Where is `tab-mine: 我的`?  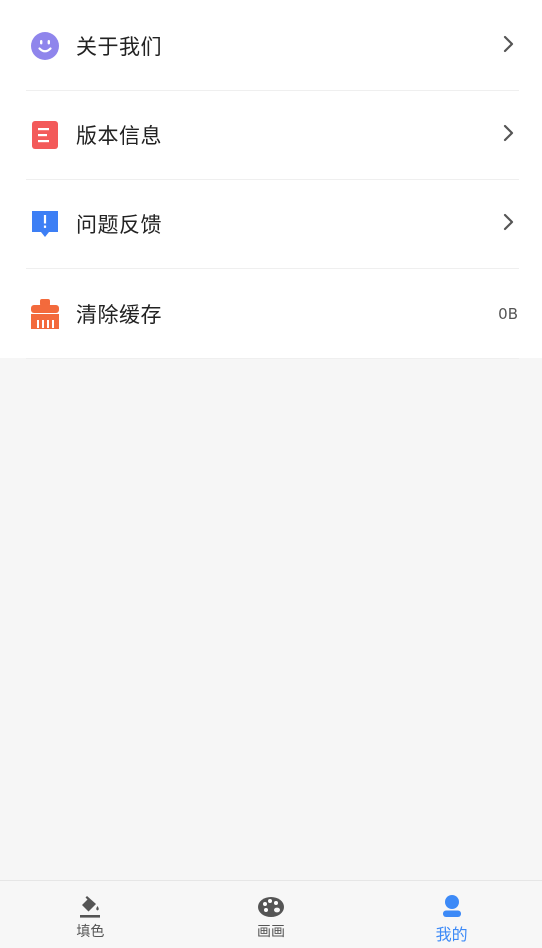 tab-mine: 我的 is located at coordinates (451, 914).